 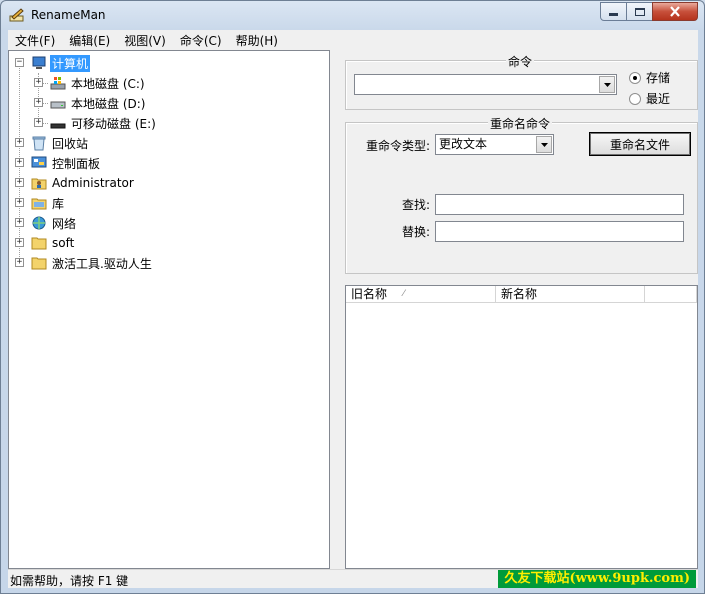 I want to click on tree-node-drive-d: + 本地磁盘 (D:), so click(x=90, y=103).